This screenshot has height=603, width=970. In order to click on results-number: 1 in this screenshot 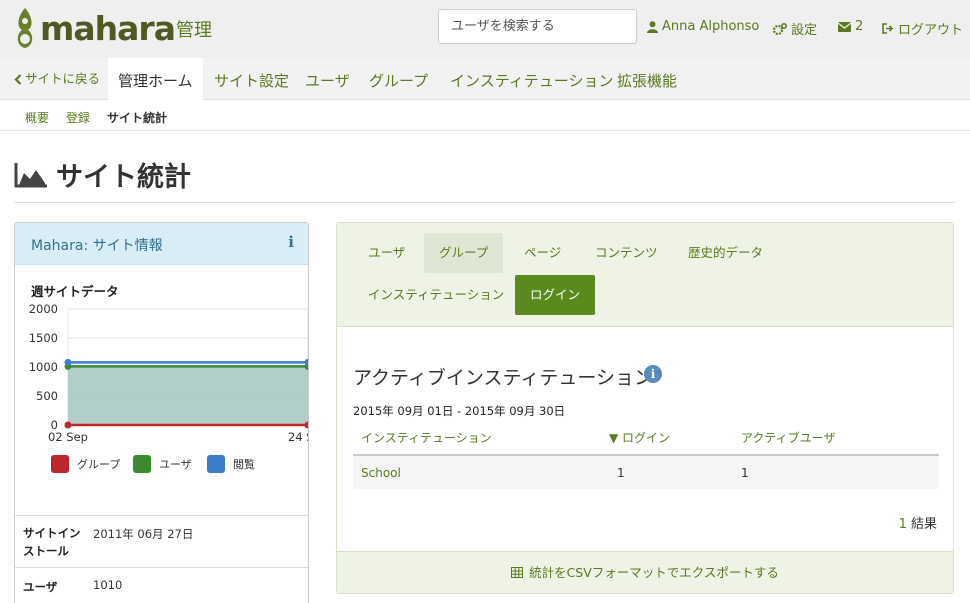, I will do `click(902, 524)`.